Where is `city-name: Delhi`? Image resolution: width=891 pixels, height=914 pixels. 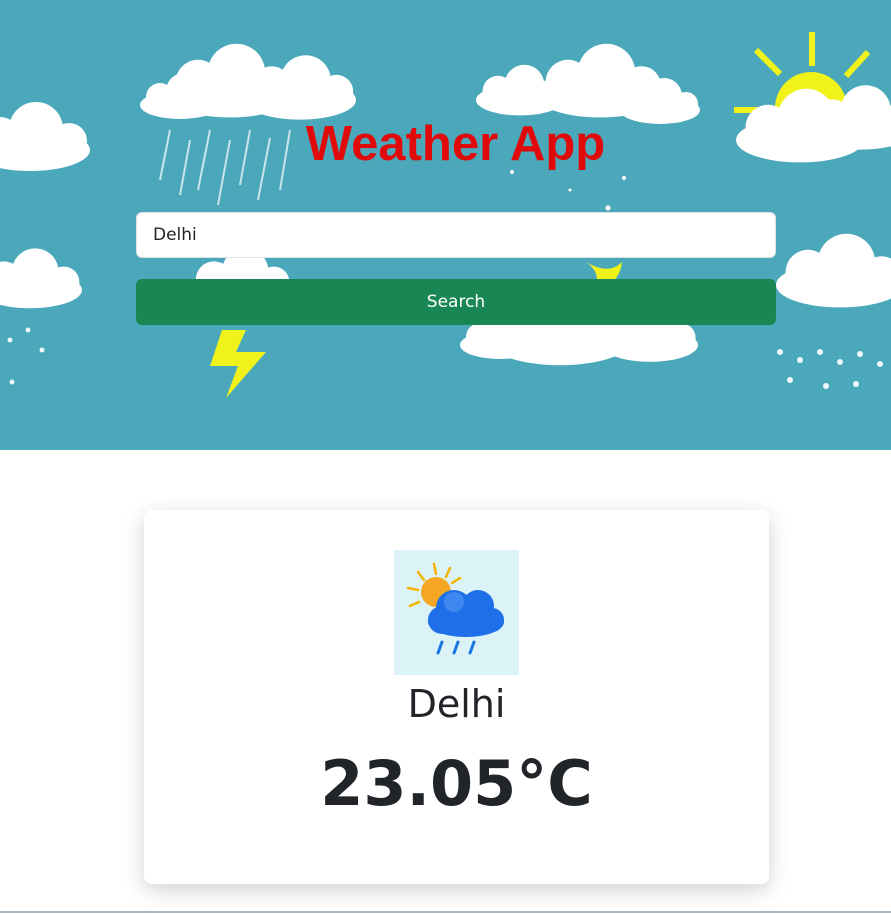
city-name: Delhi is located at coordinates (456, 704).